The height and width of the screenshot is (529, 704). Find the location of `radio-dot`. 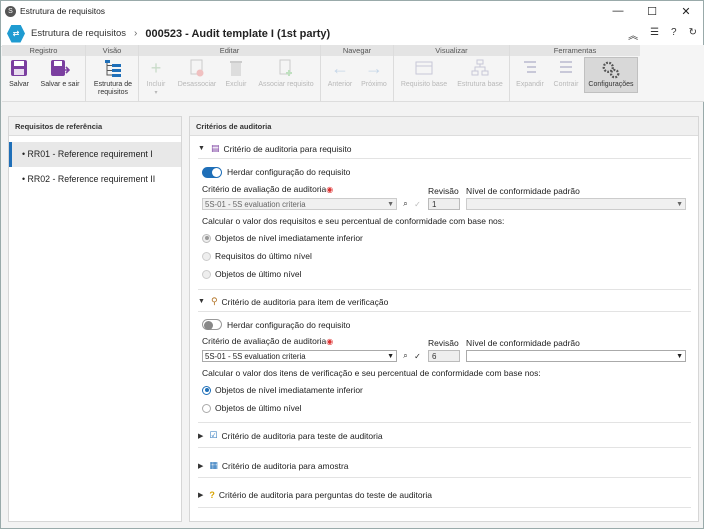

radio-dot is located at coordinates (206, 274).